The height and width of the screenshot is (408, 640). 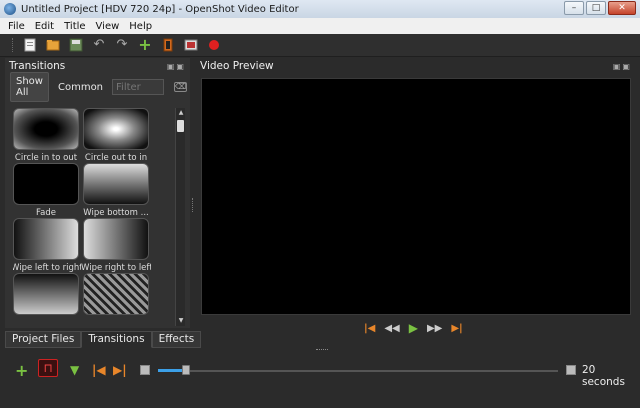 I want to click on transition-stripes, so click(x=116, y=295).